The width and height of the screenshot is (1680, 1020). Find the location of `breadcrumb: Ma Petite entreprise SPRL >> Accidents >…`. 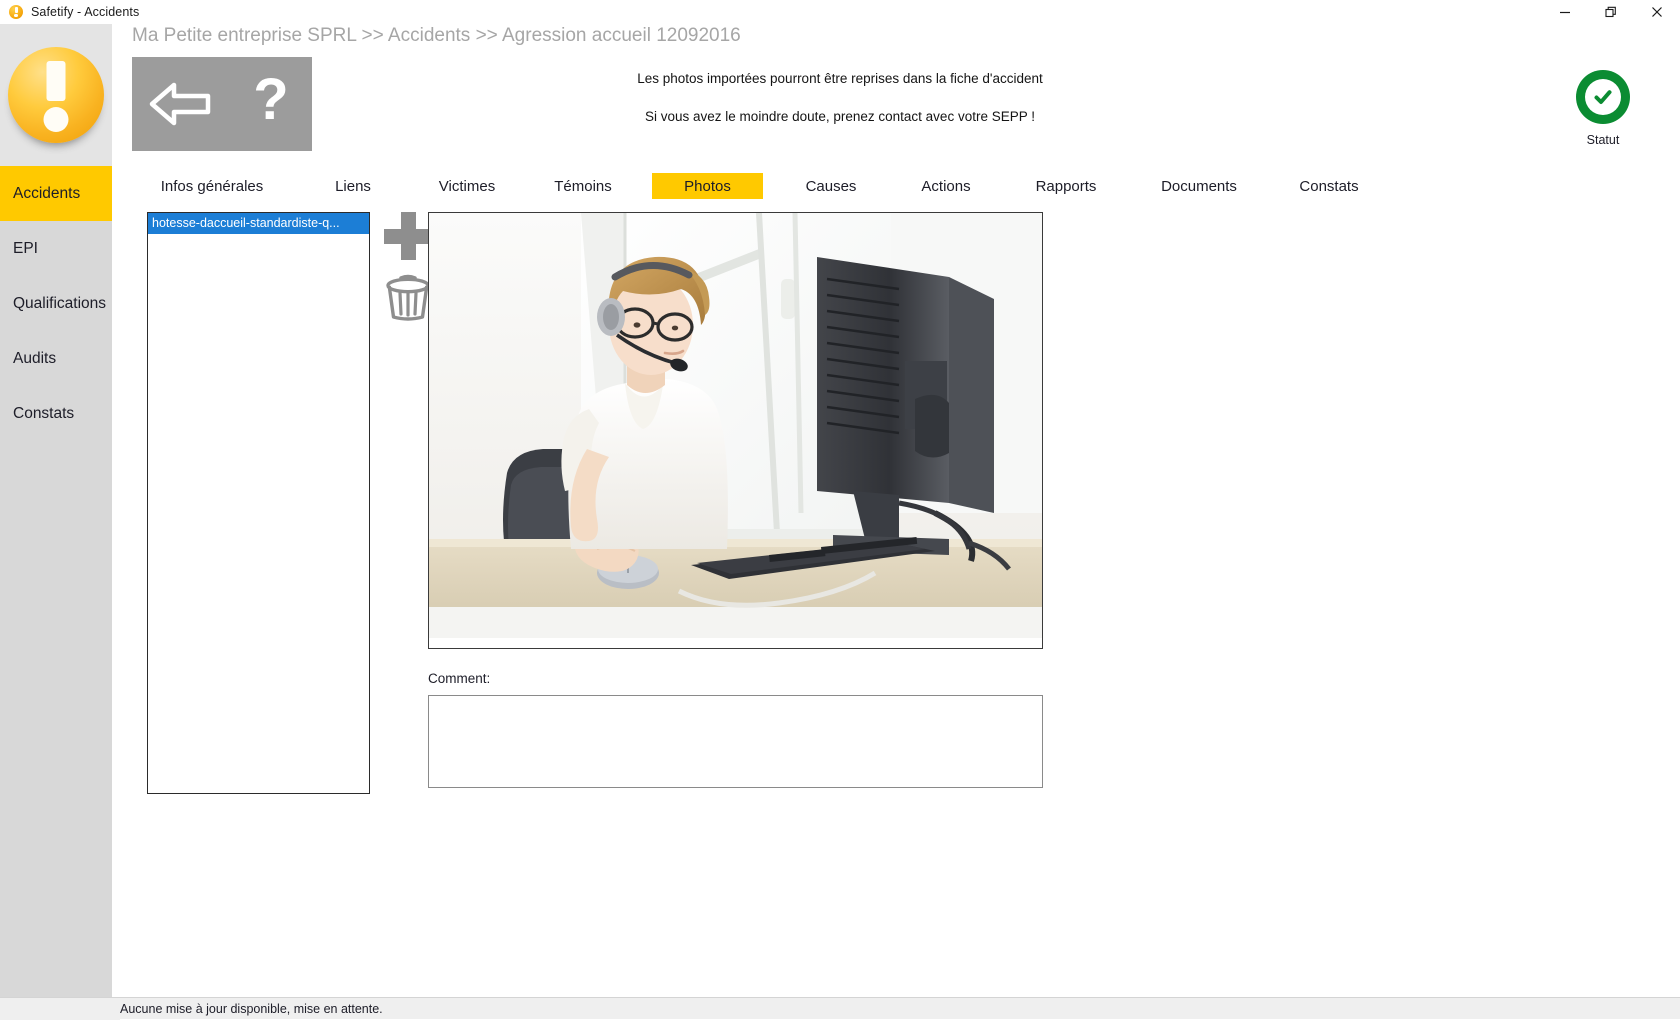

breadcrumb: Ma Petite entreprise SPRL >> Accidents >… is located at coordinates (436, 36).